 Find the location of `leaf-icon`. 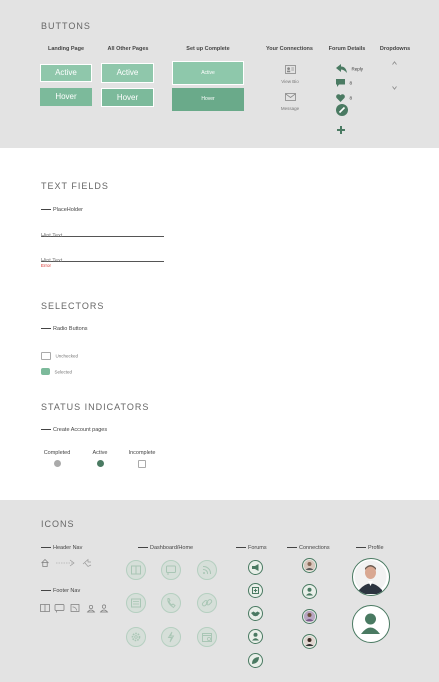

leaf-icon is located at coordinates (255, 660).